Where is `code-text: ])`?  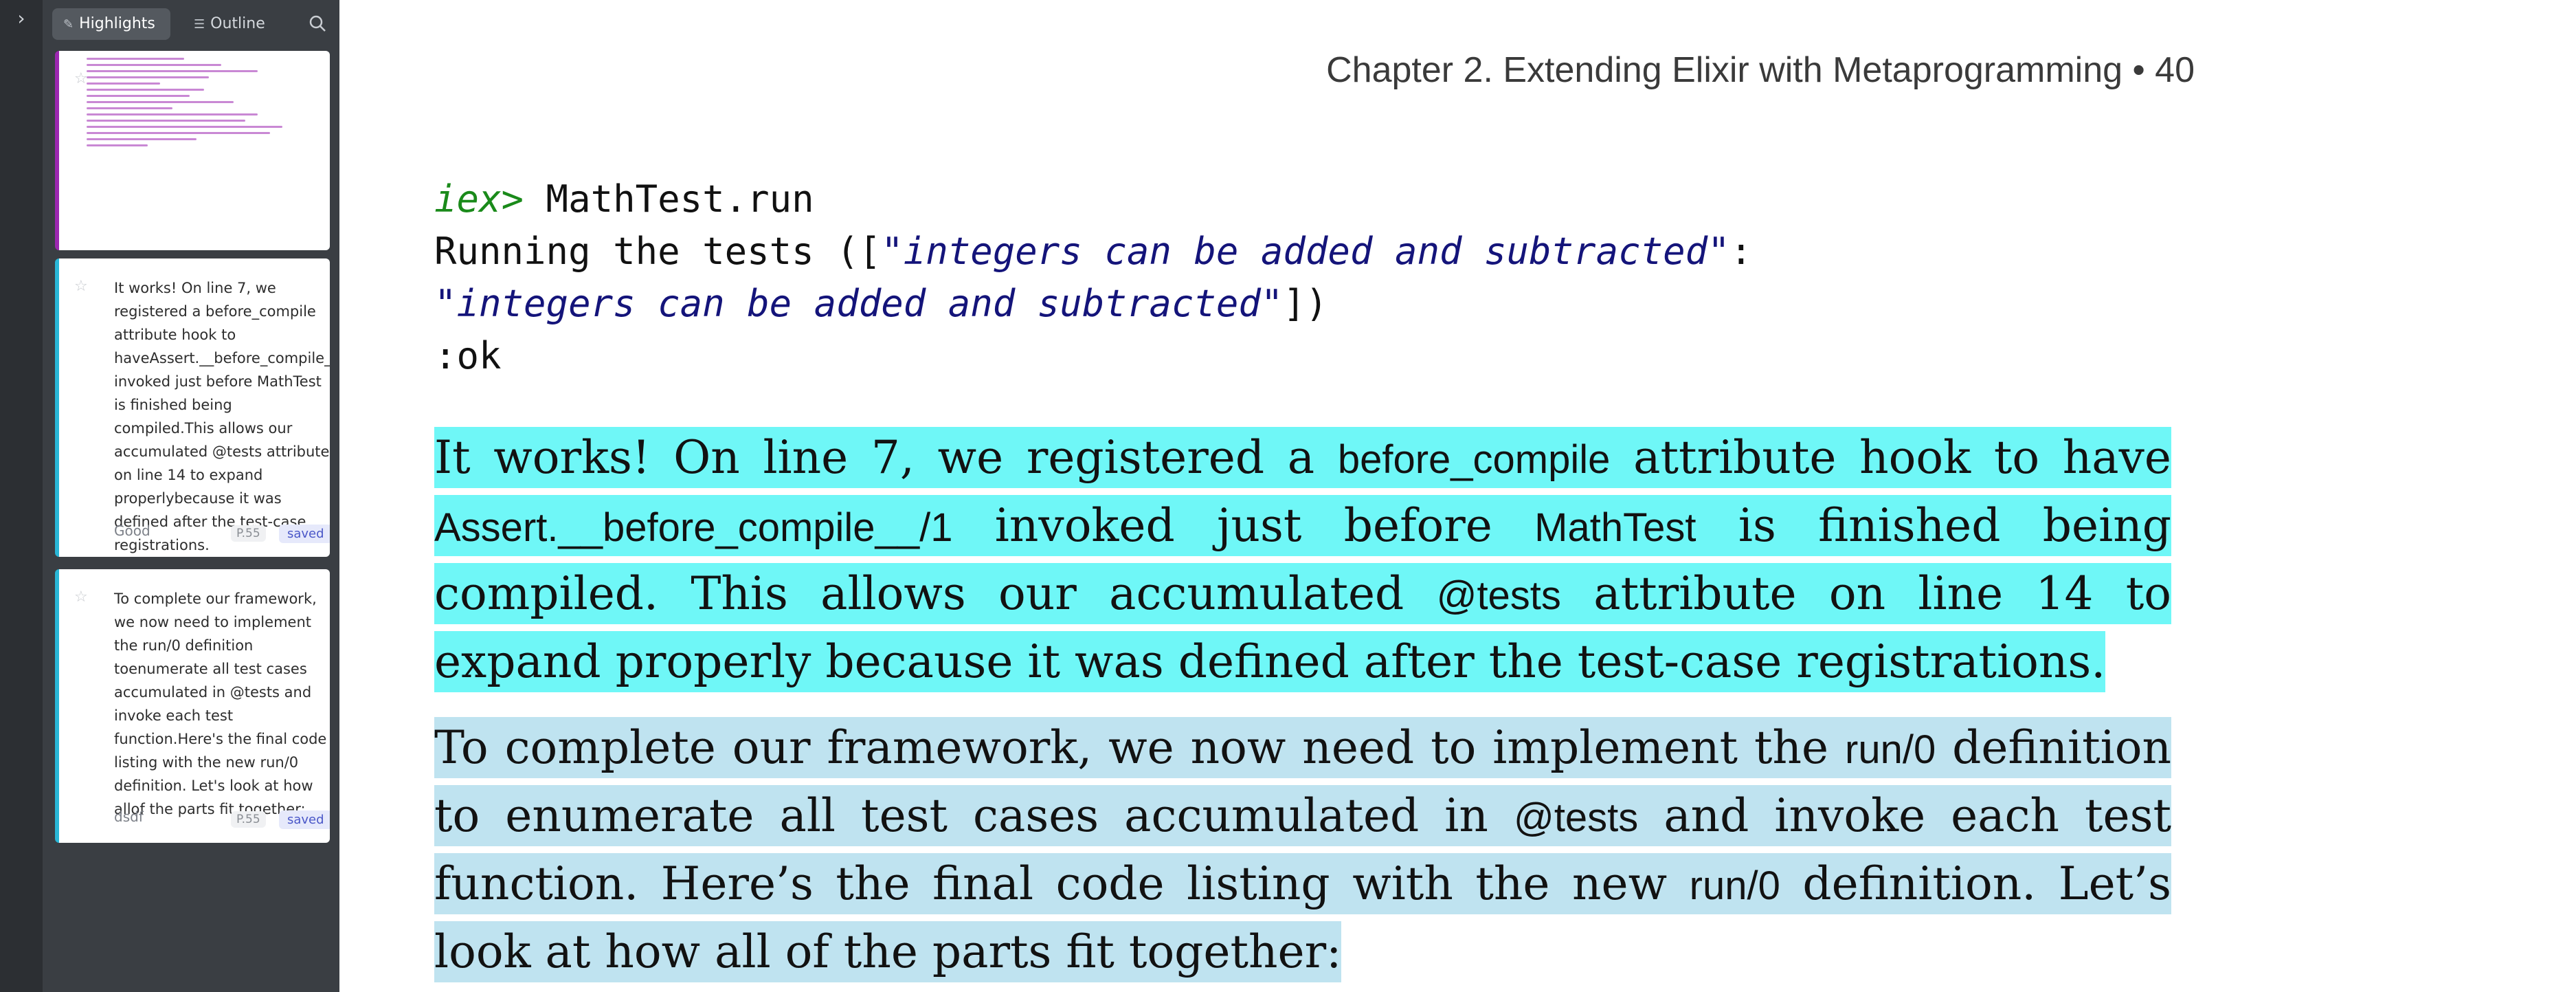 code-text: ]) is located at coordinates (1305, 303).